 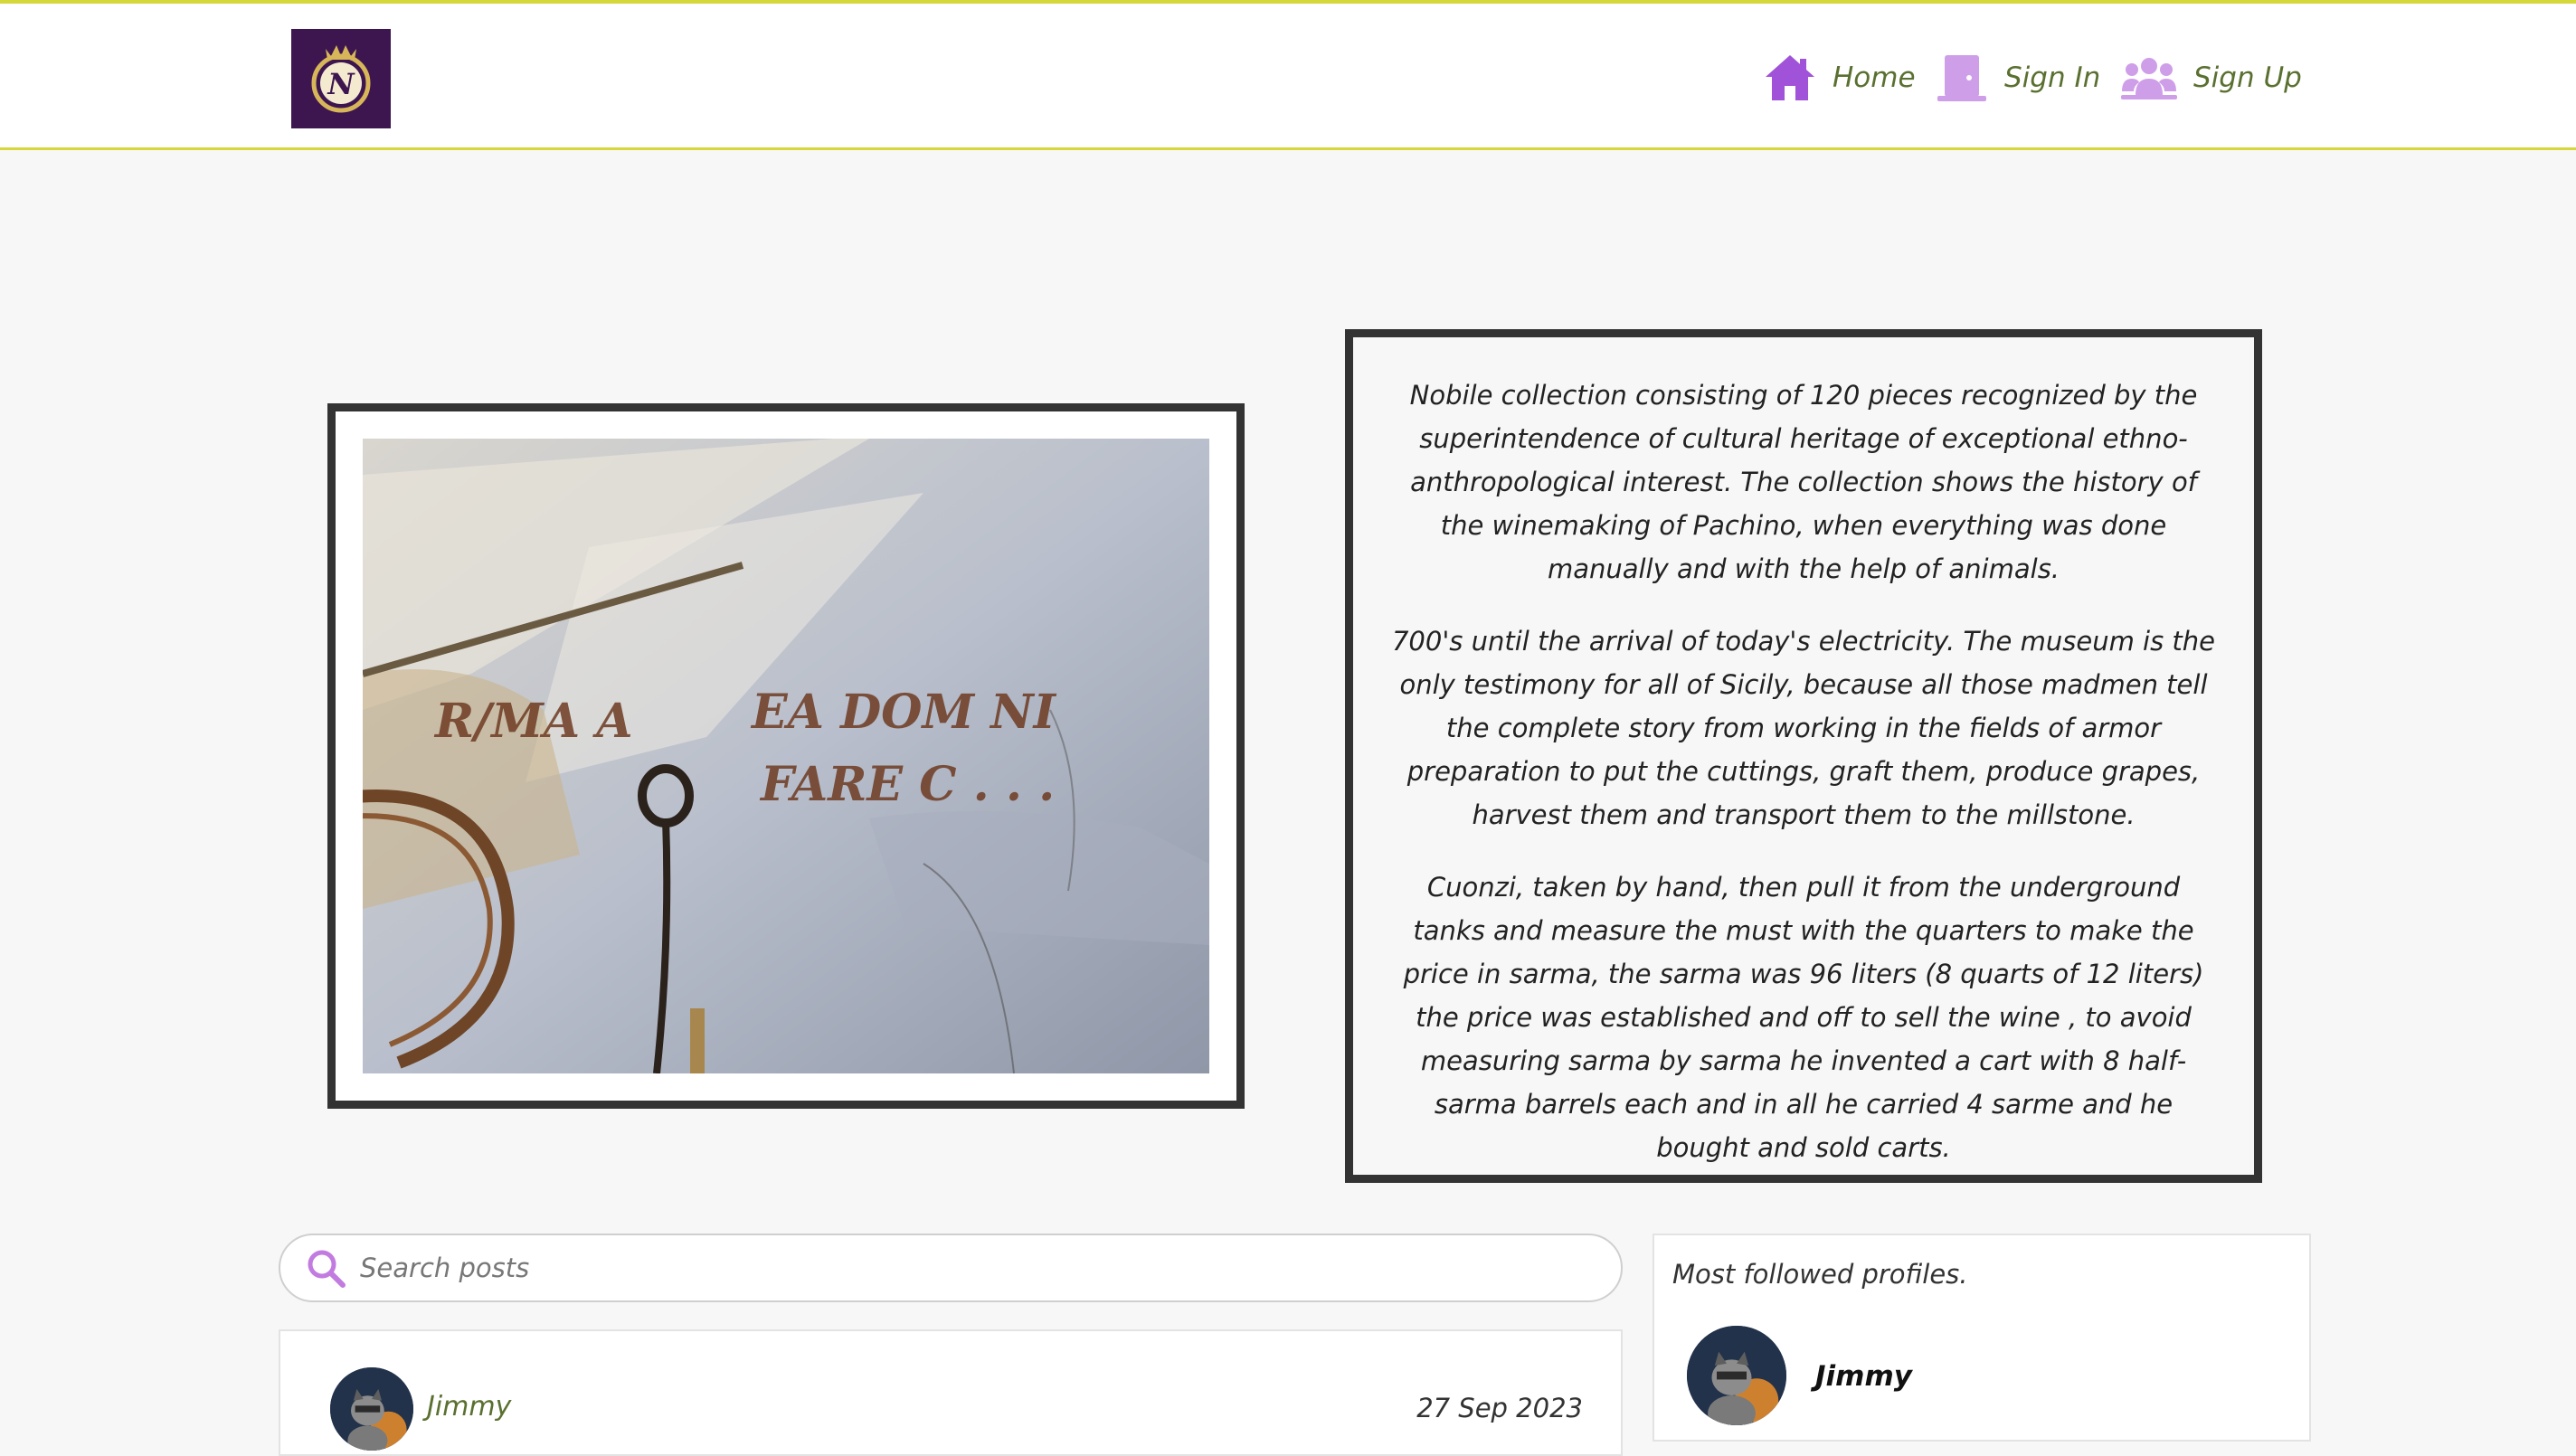 I want to click on door-icon, so click(x=1962, y=78).